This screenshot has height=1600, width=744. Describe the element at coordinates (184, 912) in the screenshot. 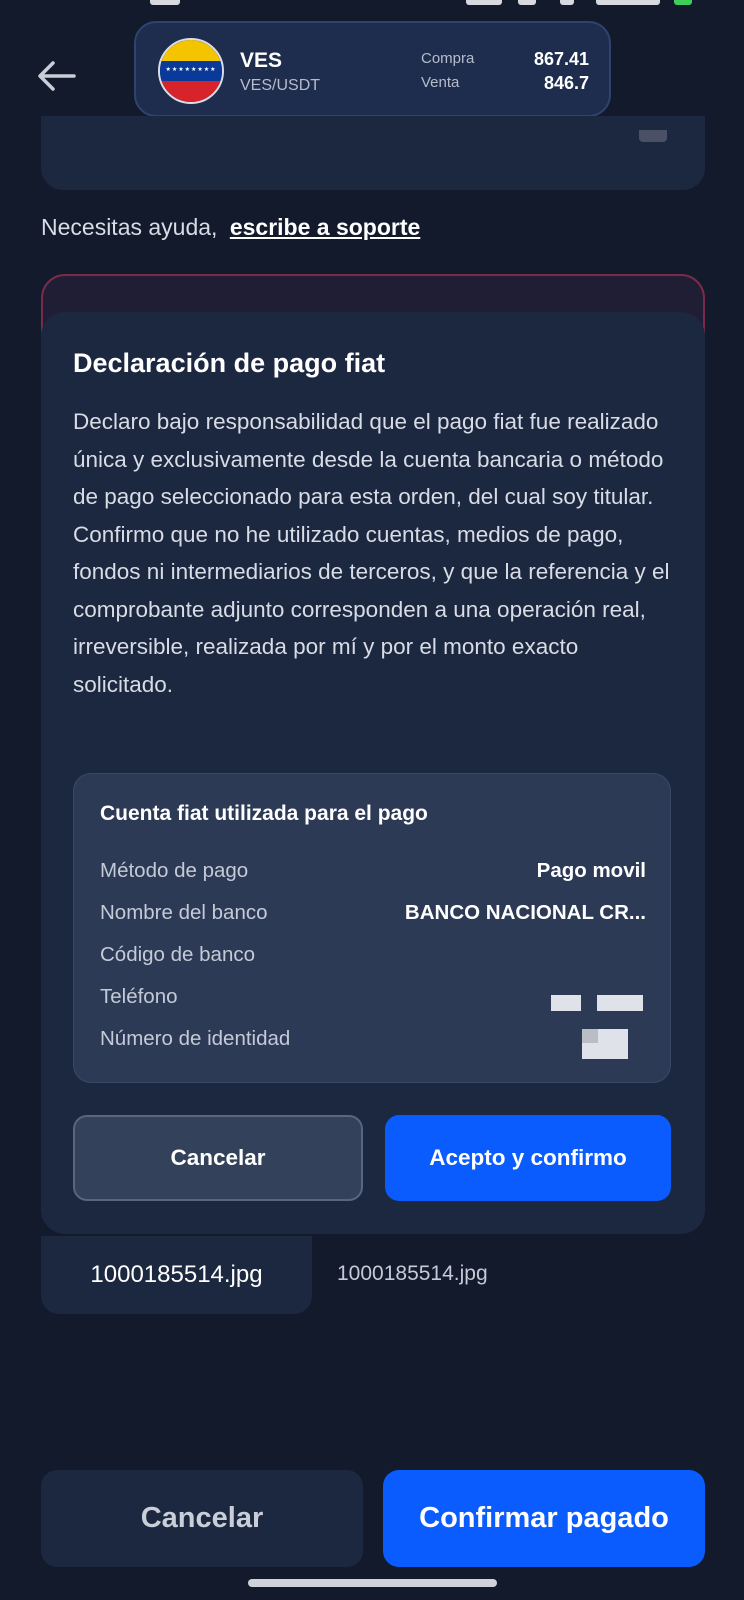

I see `bank-name-label: Nombre del banco` at that location.